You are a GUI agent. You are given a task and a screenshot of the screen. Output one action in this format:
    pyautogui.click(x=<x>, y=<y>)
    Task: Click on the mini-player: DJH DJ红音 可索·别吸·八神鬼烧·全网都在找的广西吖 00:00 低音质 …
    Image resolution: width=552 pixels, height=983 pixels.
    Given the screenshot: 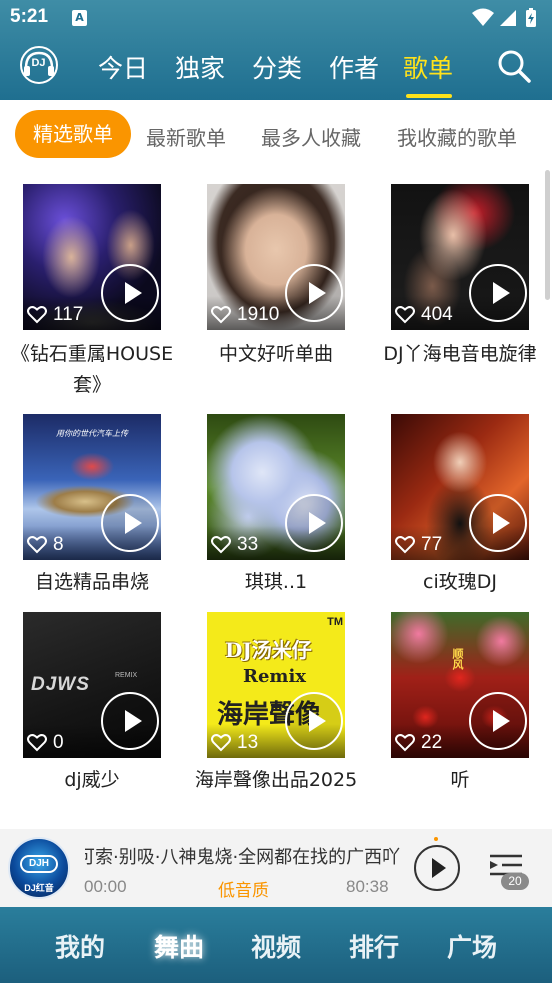 What is the action you would take?
    pyautogui.click(x=276, y=868)
    